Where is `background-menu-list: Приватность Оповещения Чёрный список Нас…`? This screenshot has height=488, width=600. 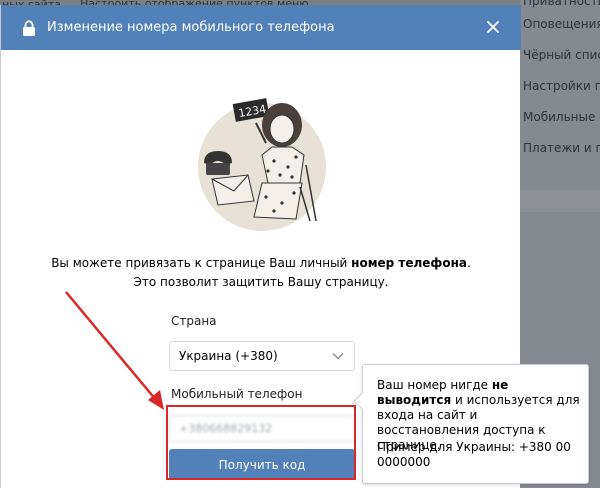
background-menu-list: Приватность Оповещения Чёрный список Нас… is located at coordinates (560, 86).